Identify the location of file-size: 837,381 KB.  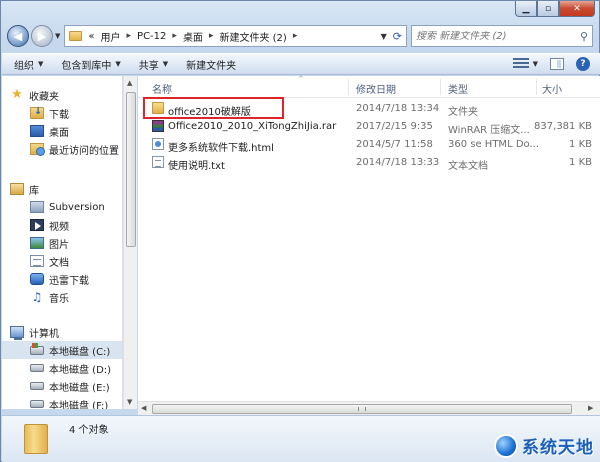
(563, 126).